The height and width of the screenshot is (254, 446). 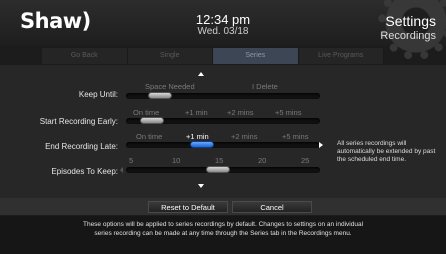 What do you see at coordinates (131, 160) in the screenshot?
I see `episodes-option-5: 5` at bounding box center [131, 160].